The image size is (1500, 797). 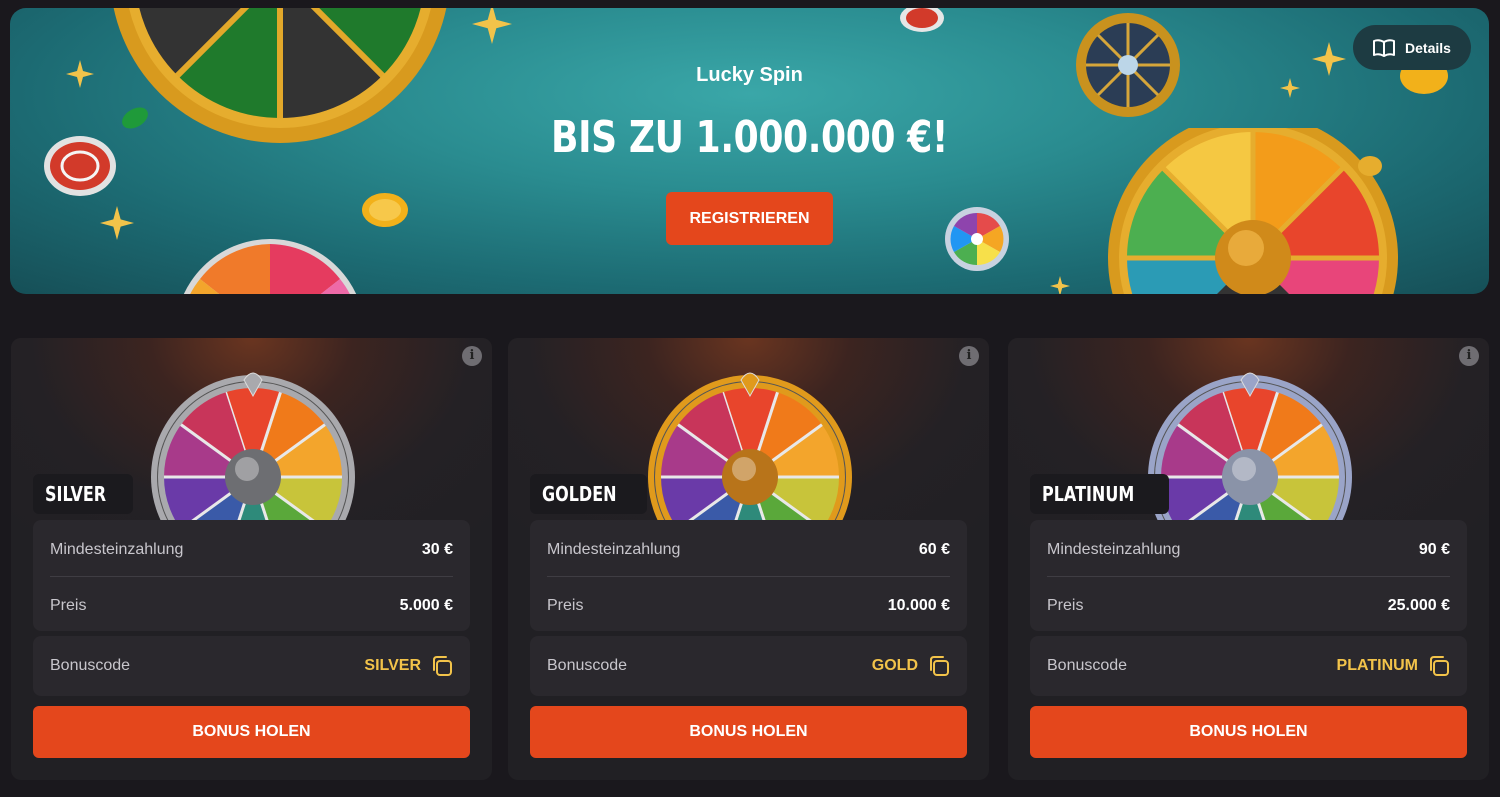 I want to click on bonus-code-copy: PLATINUM, so click(x=1393, y=666).